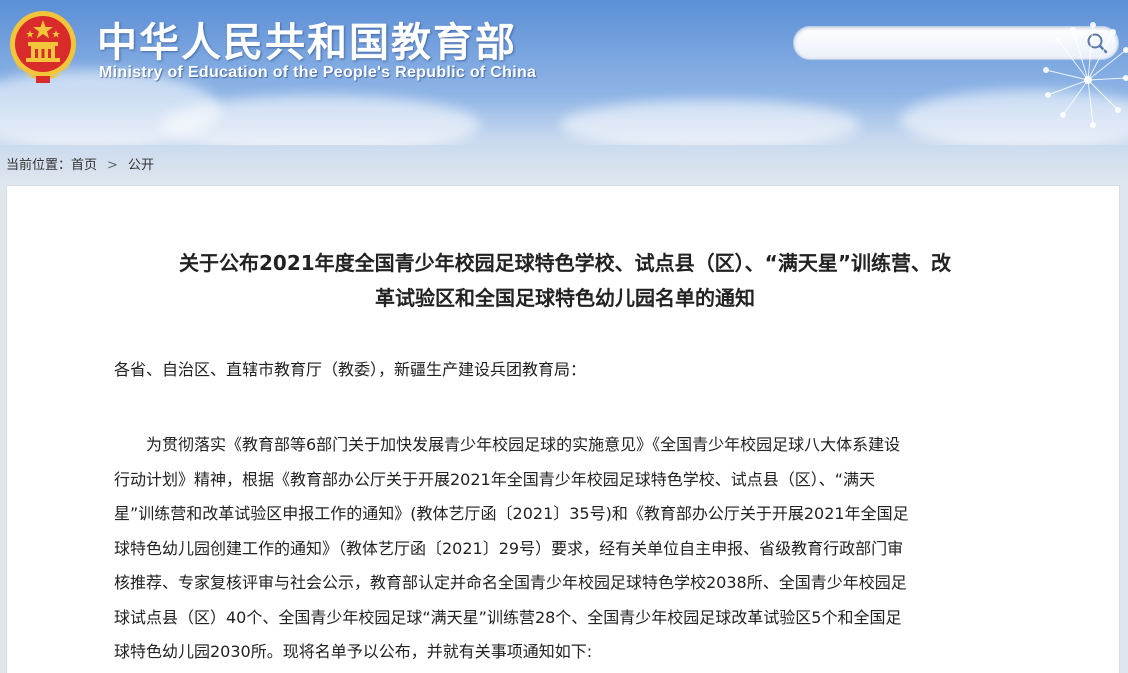 This screenshot has height=673, width=1128. I want to click on site-title: 中华人民共和国教育部, so click(307, 43).